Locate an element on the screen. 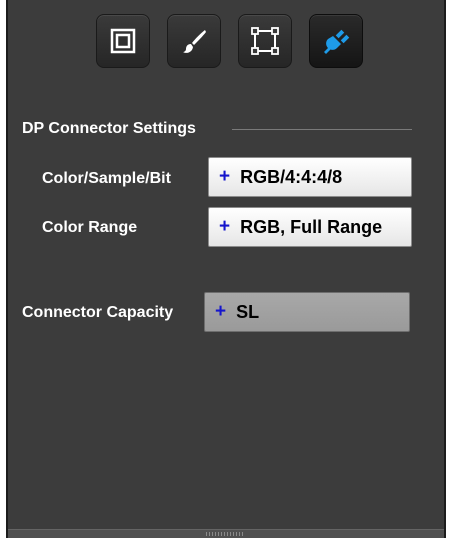  color-sample-bit-label: Color/Sample/Bit is located at coordinates (106, 178).